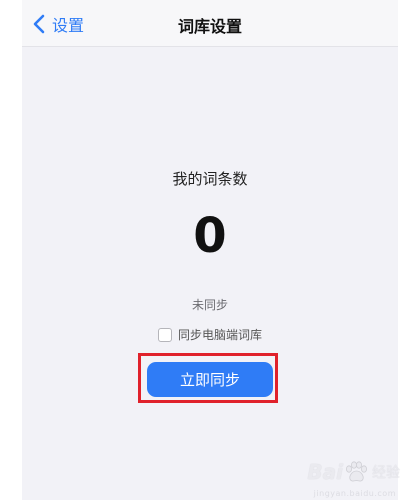 The width and height of the screenshot is (420, 500). I want to click on word-count-label: 我的词条数, so click(210, 179).